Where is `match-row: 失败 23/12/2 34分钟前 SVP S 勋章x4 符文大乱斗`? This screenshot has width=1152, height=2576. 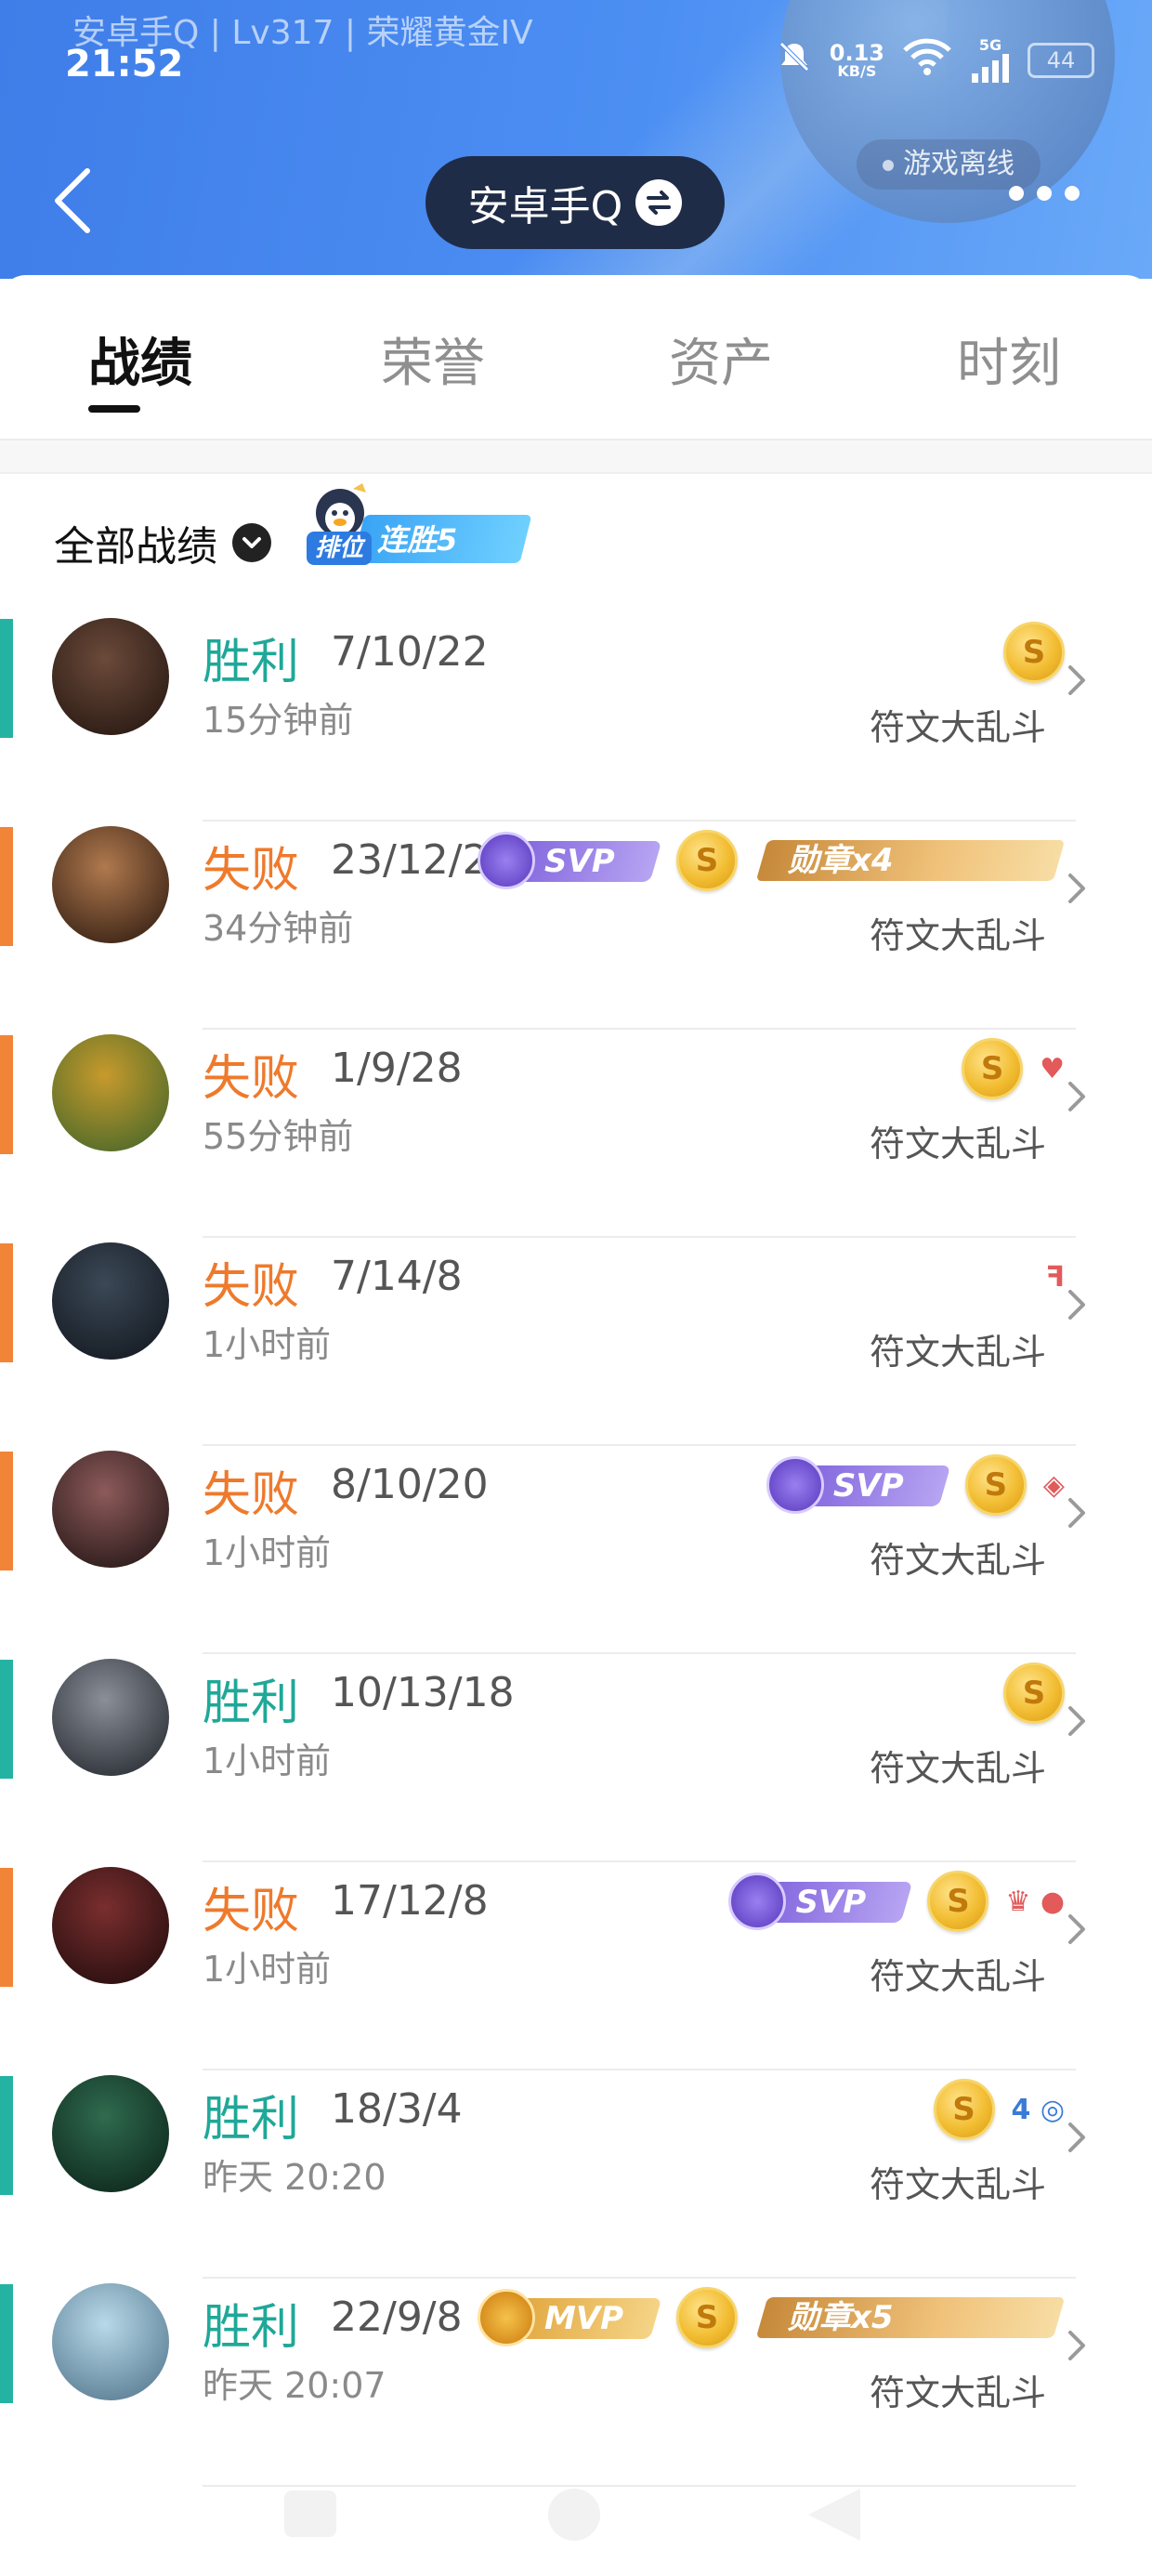
match-row: 失败 23/12/2 34分钟前 SVP S 勋章x4 符文大乱斗 is located at coordinates (576, 925).